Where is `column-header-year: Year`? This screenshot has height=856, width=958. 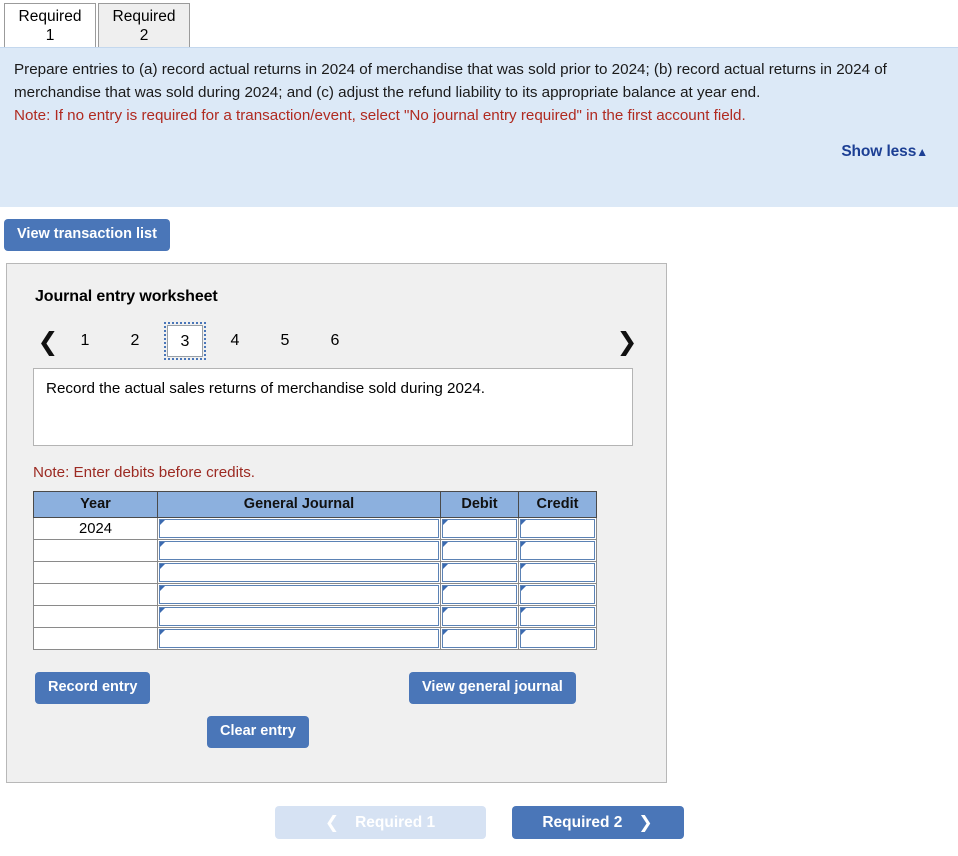
column-header-year: Year is located at coordinates (95, 504).